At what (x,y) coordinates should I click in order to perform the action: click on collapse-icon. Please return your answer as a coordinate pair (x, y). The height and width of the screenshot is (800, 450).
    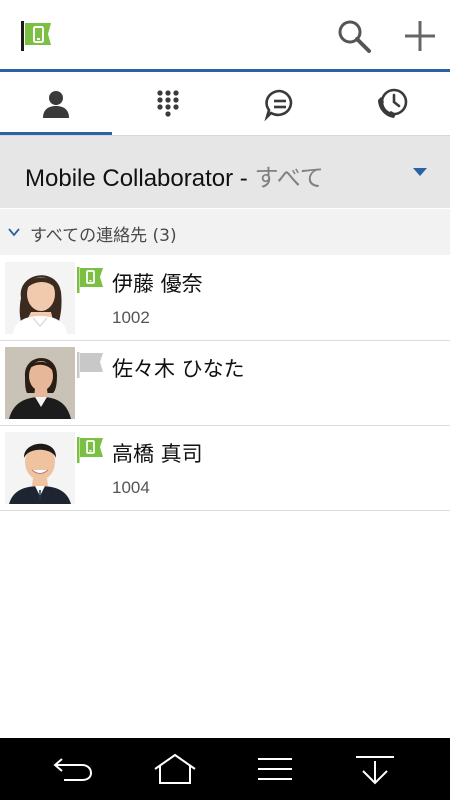
    Looking at the image, I should click on (375, 769).